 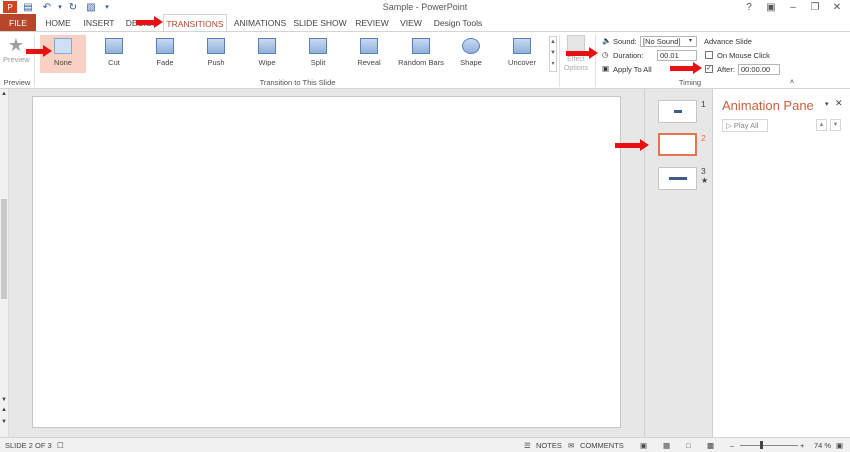 I want to click on apply-to-all-button: Apply To All, so click(x=632, y=69).